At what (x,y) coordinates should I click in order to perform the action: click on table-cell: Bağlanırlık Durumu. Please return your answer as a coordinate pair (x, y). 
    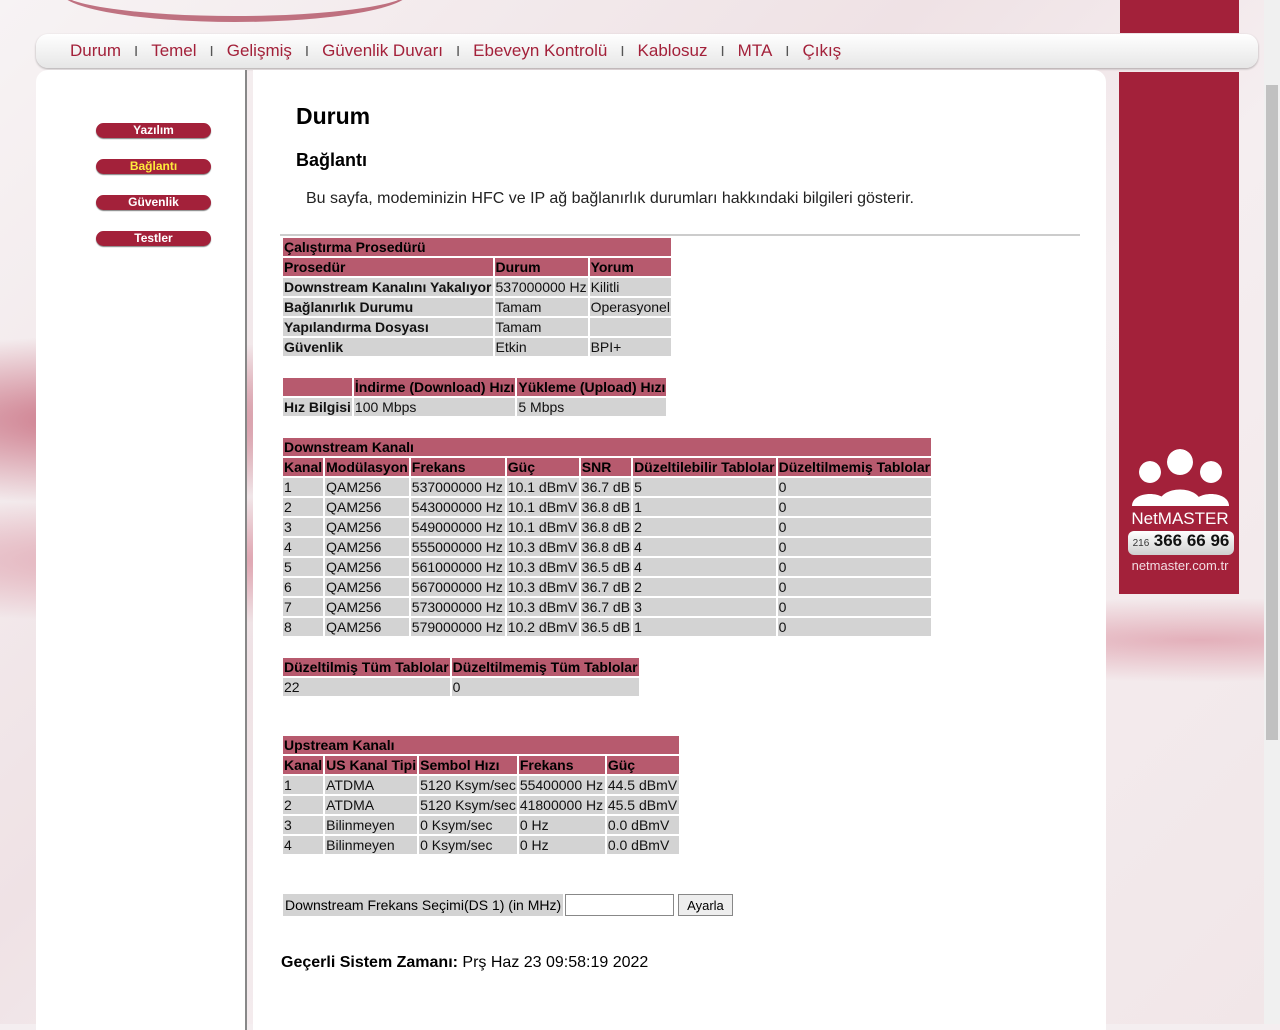
    Looking at the image, I should click on (388, 307).